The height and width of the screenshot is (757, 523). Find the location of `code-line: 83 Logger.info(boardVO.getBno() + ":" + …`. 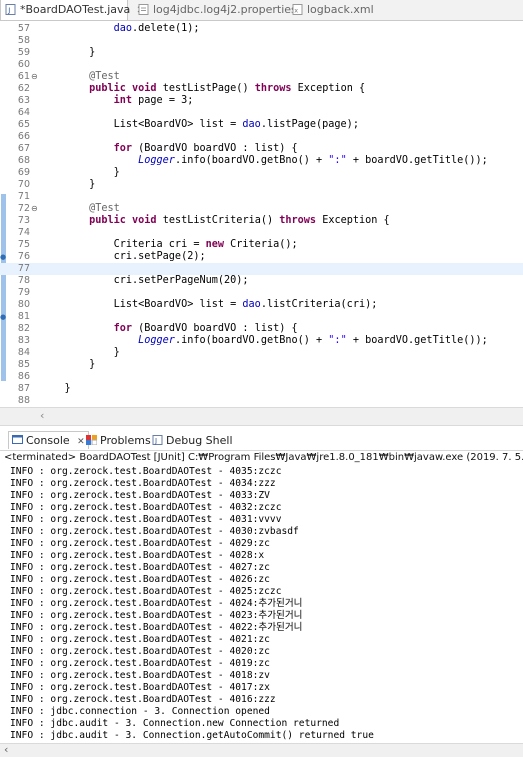

code-line: 83 Logger.info(boardVO.getBno() + ":" + … is located at coordinates (261, 341).